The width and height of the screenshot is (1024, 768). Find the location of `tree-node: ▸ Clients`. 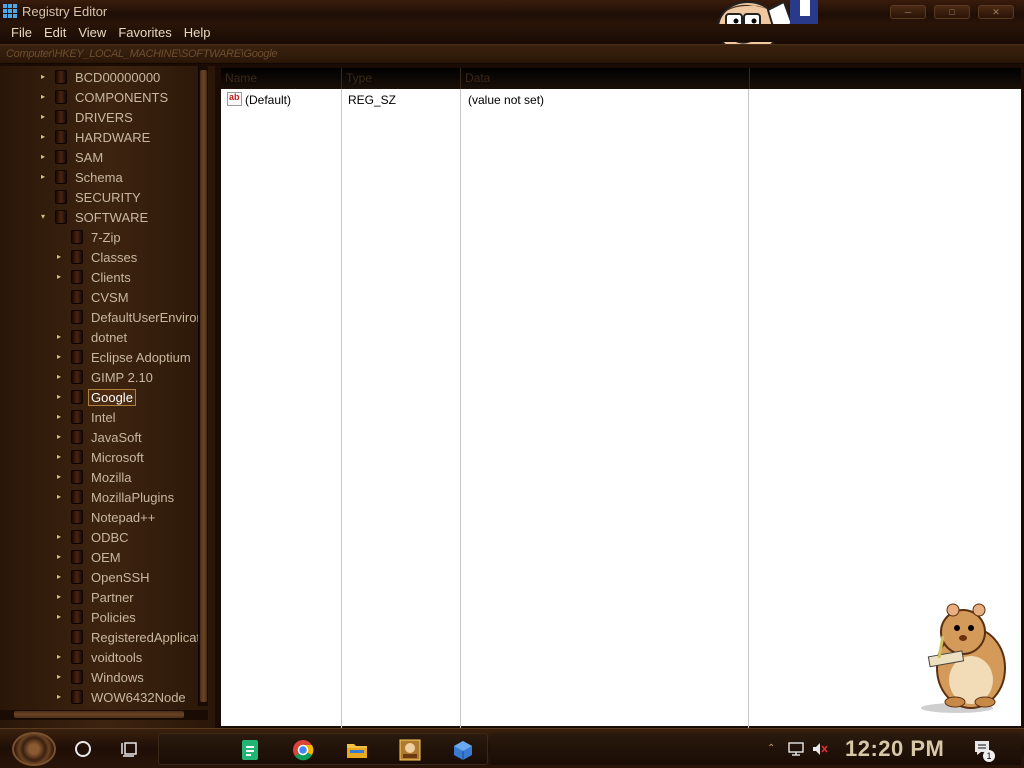

tree-node: ▸ Clients is located at coordinates (93, 277).